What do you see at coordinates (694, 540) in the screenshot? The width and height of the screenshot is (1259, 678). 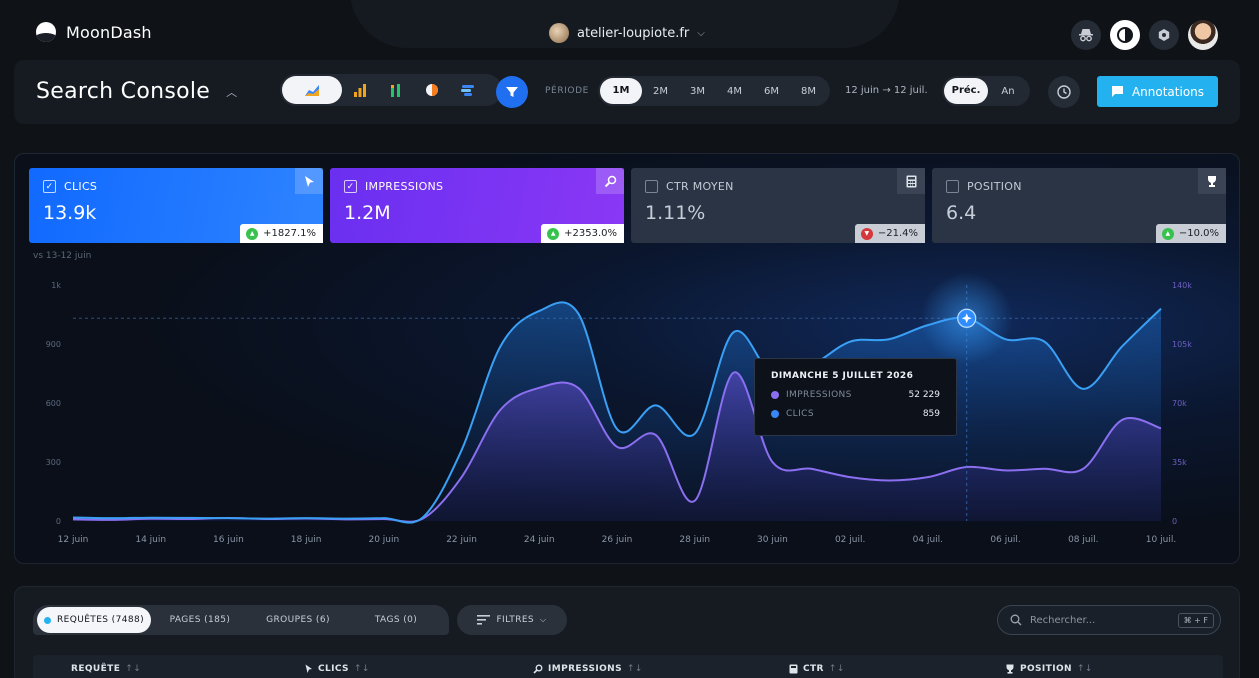 I see `x-tick-label: 28 juin` at bounding box center [694, 540].